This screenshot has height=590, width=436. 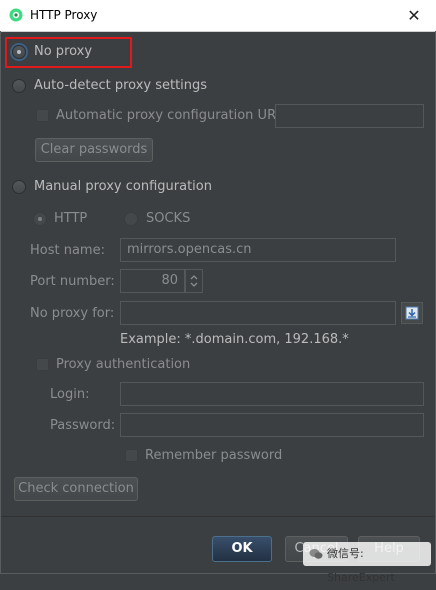 What do you see at coordinates (70, 394) in the screenshot?
I see `login-label: Login:` at bounding box center [70, 394].